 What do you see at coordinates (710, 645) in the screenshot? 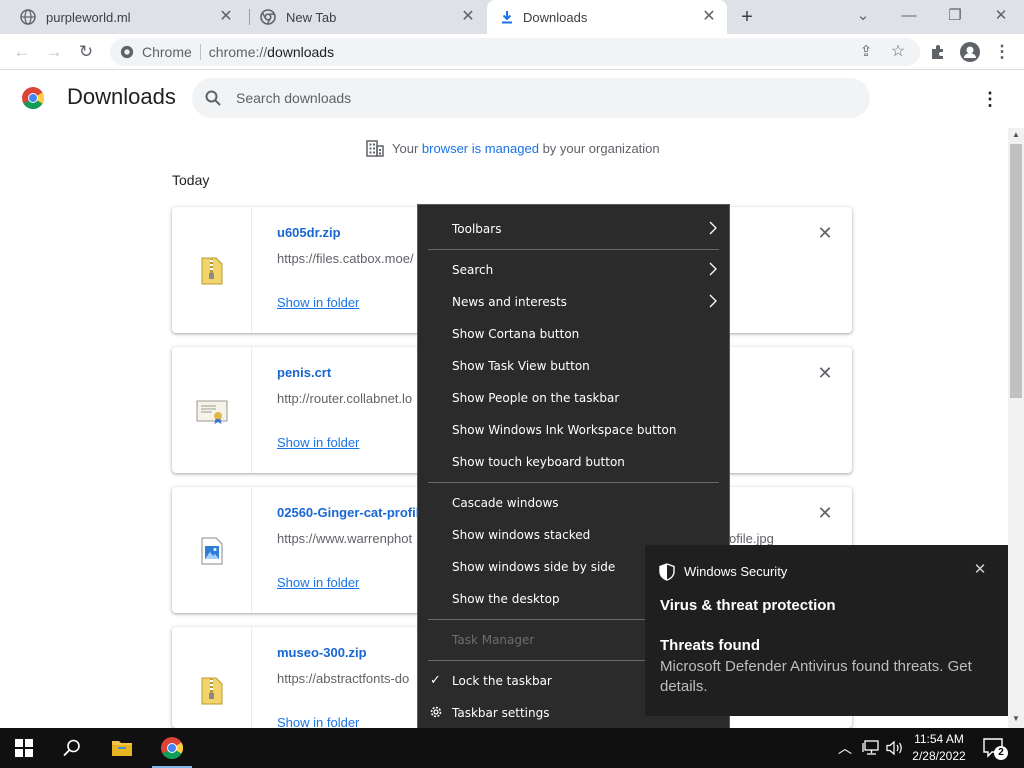
I see `notification-heading: Threats found` at bounding box center [710, 645].